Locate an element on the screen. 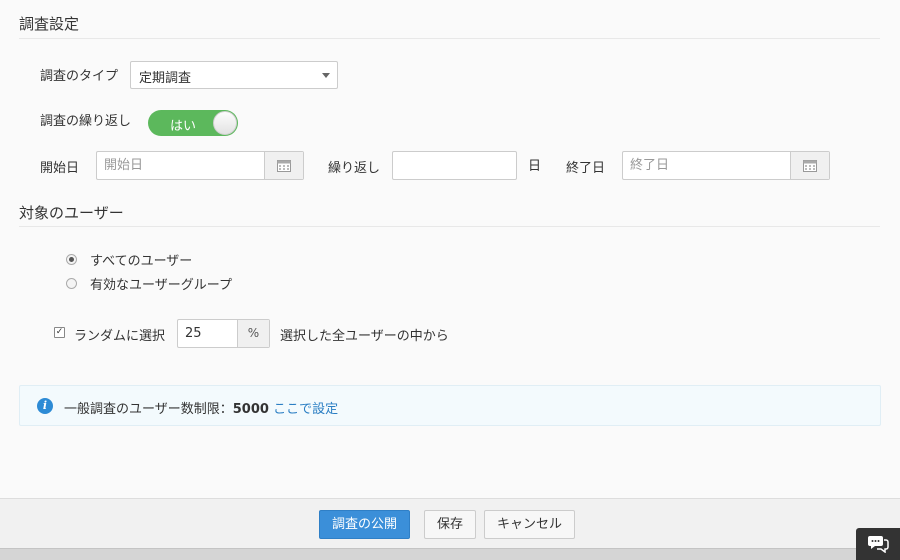  footer-bottom-strip is located at coordinates (450, 554).